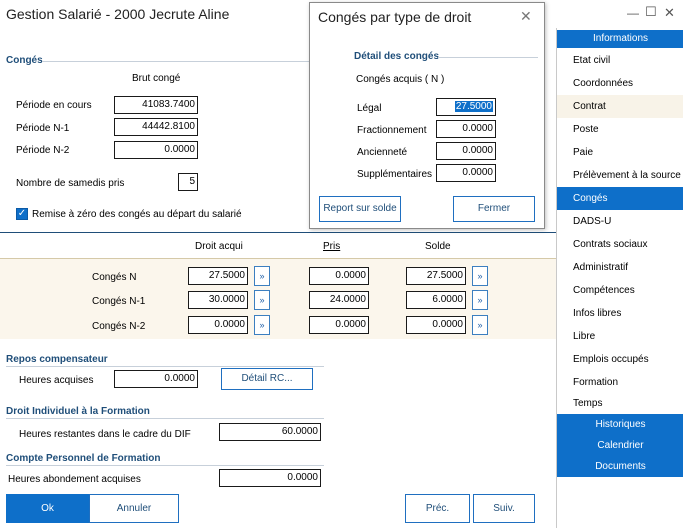  Describe the element at coordinates (651, 12) in the screenshot. I see `maximize-icon: ☐` at that location.